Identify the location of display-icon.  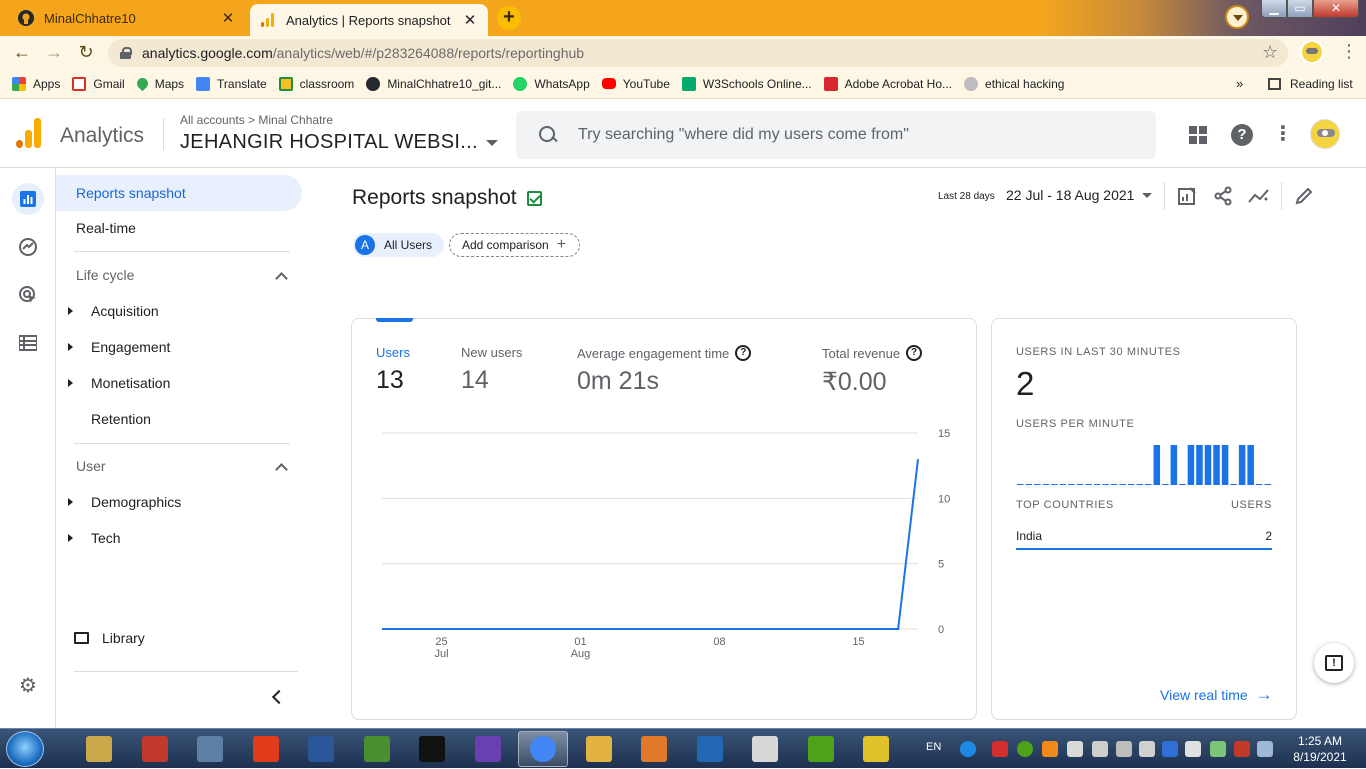
(1265, 749).